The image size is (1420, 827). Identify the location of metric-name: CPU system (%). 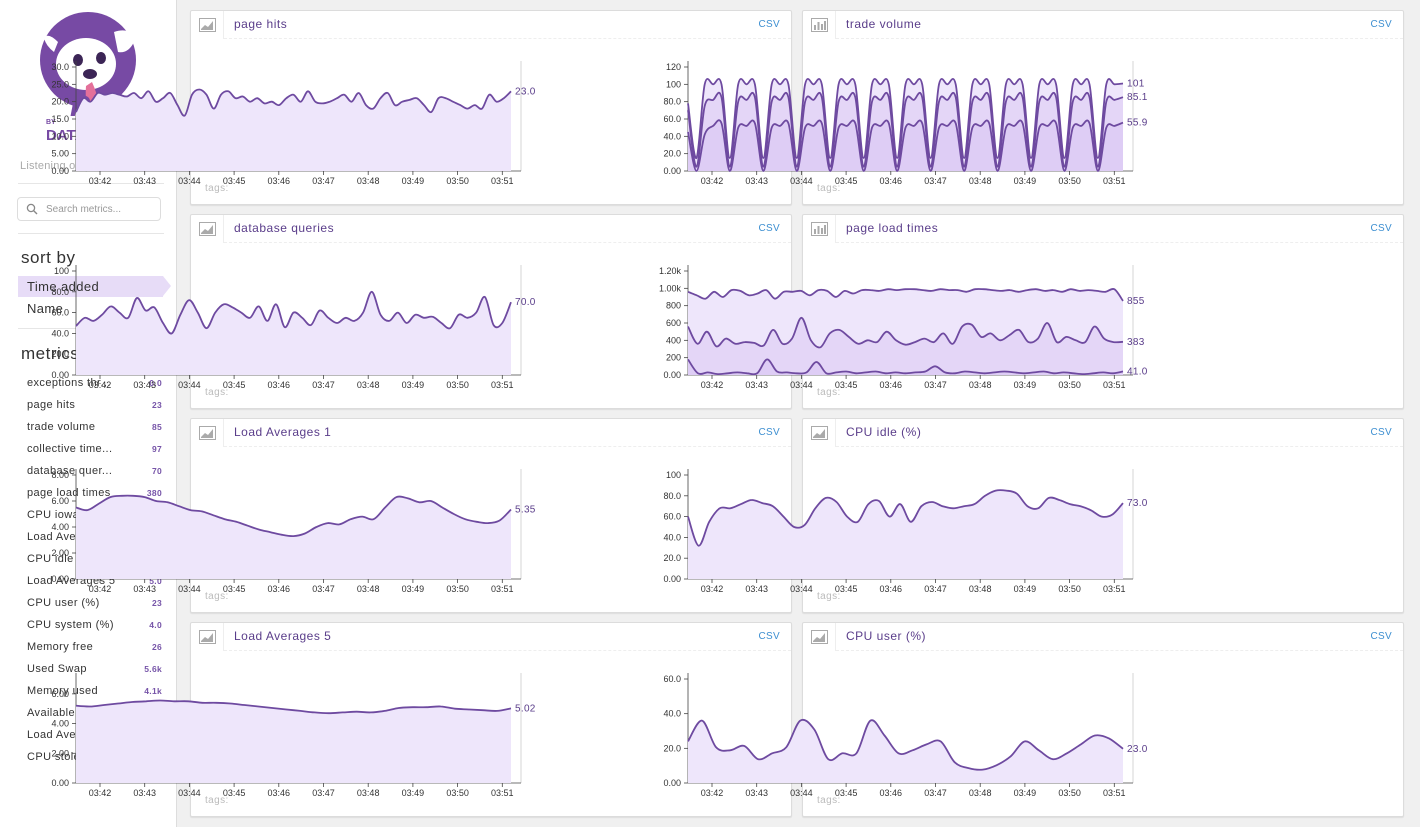
(70, 625).